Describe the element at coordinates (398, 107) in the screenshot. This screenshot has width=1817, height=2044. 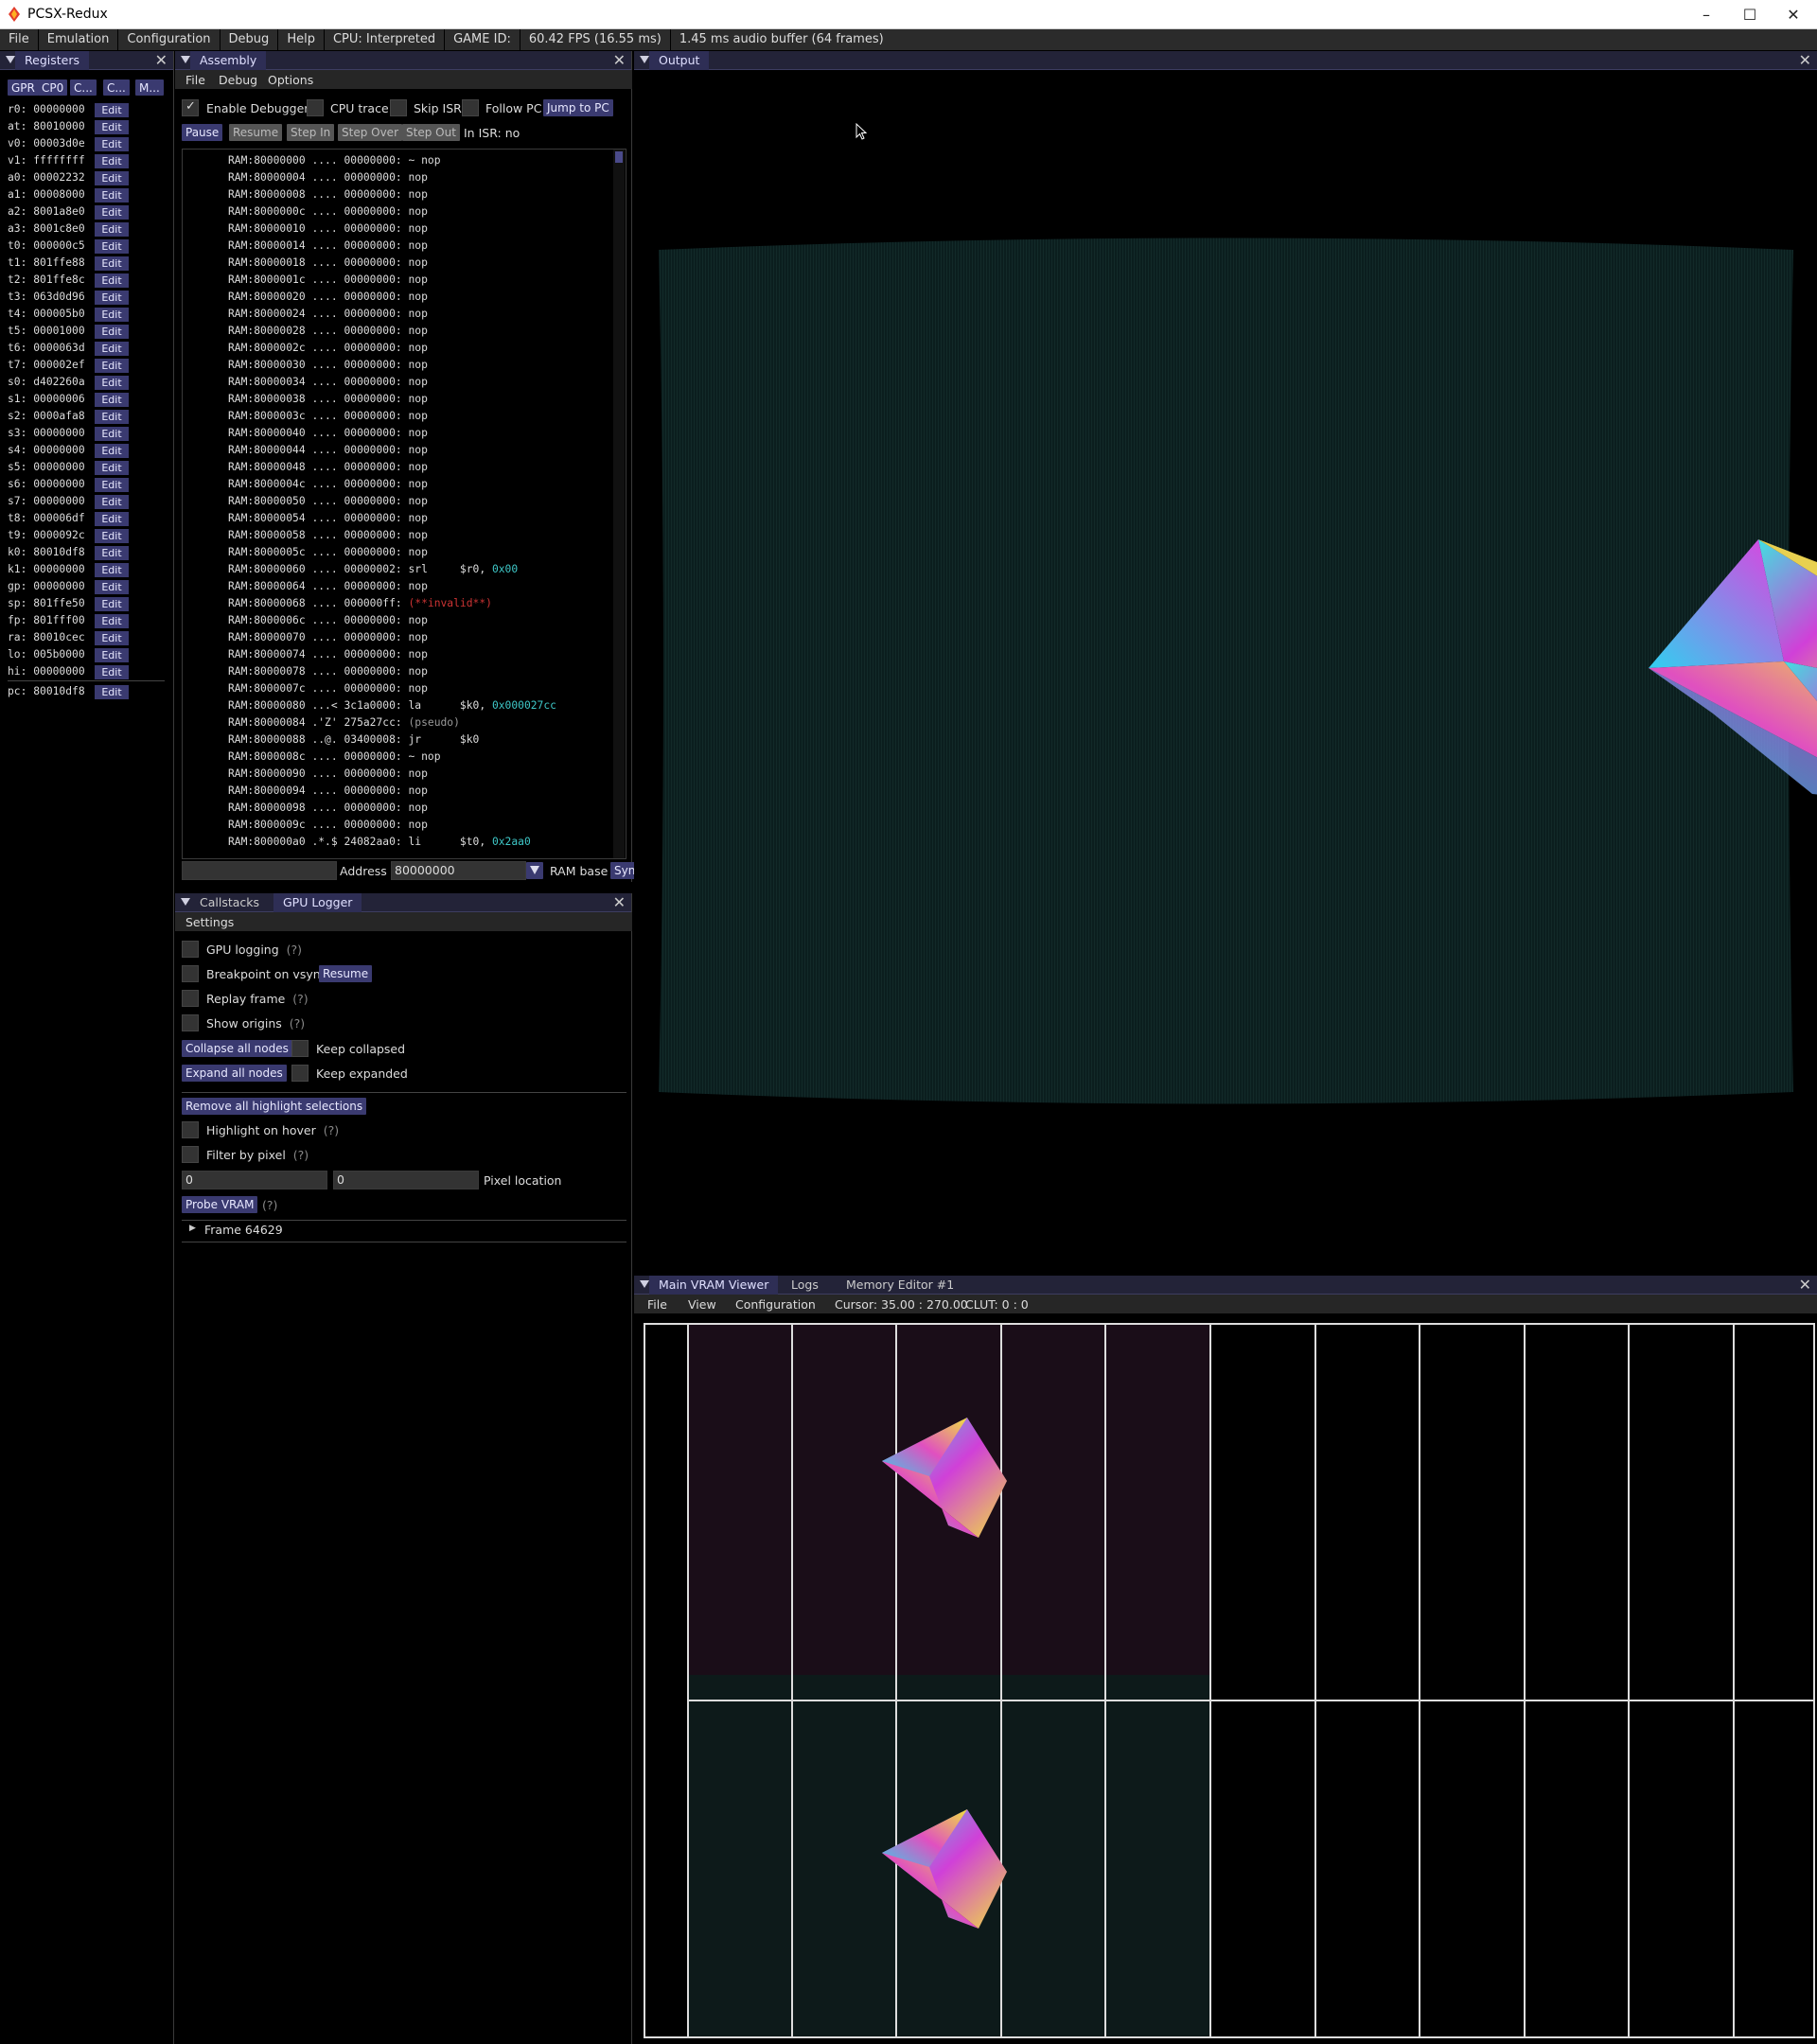
I see `skip-isr-checkbox` at that location.